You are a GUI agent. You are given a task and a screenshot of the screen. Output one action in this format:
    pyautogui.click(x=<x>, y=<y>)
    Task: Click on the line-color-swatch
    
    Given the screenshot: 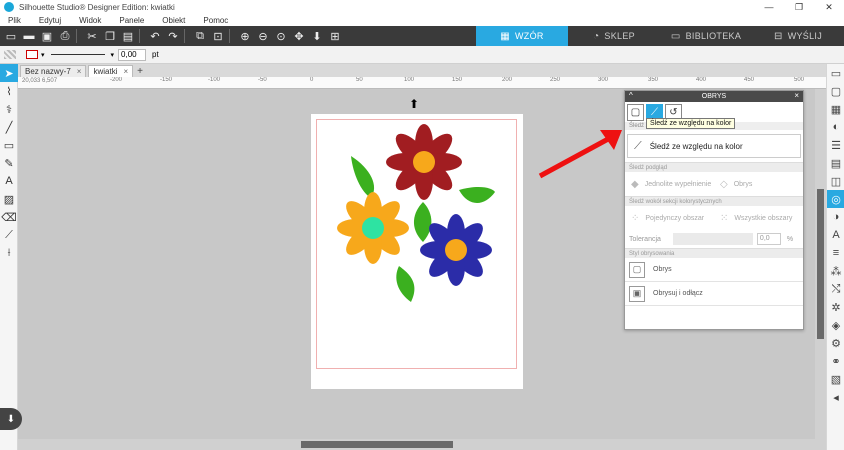 What is the action you would take?
    pyautogui.click(x=32, y=54)
    